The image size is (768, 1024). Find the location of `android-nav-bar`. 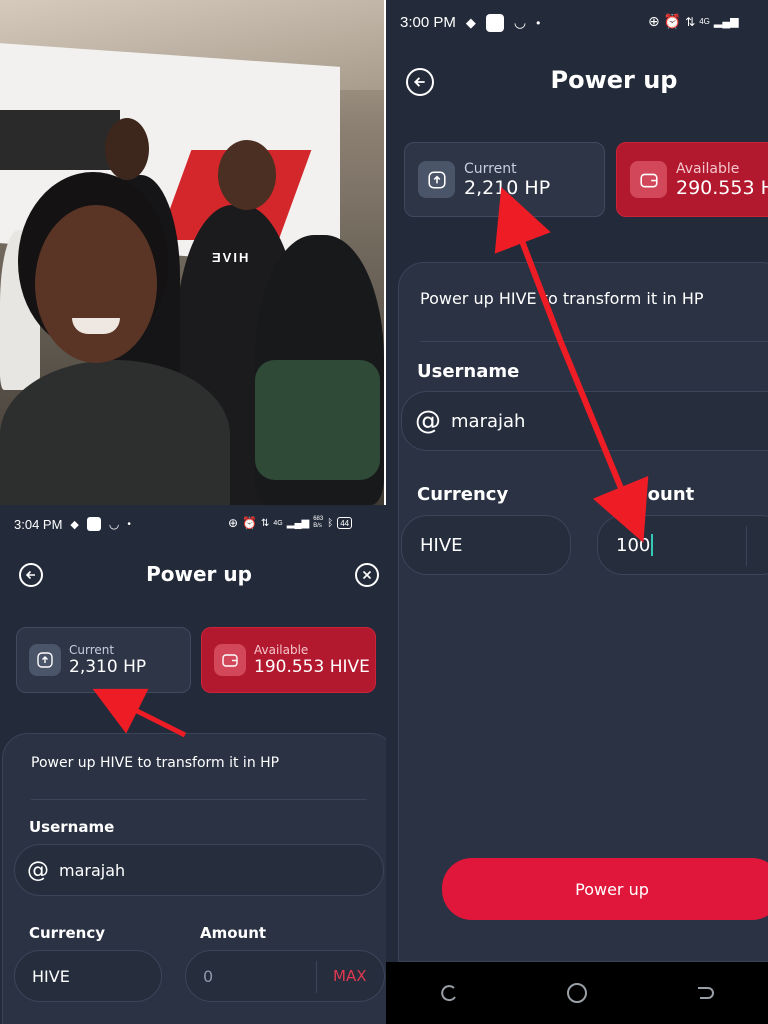

android-nav-bar is located at coordinates (577, 993).